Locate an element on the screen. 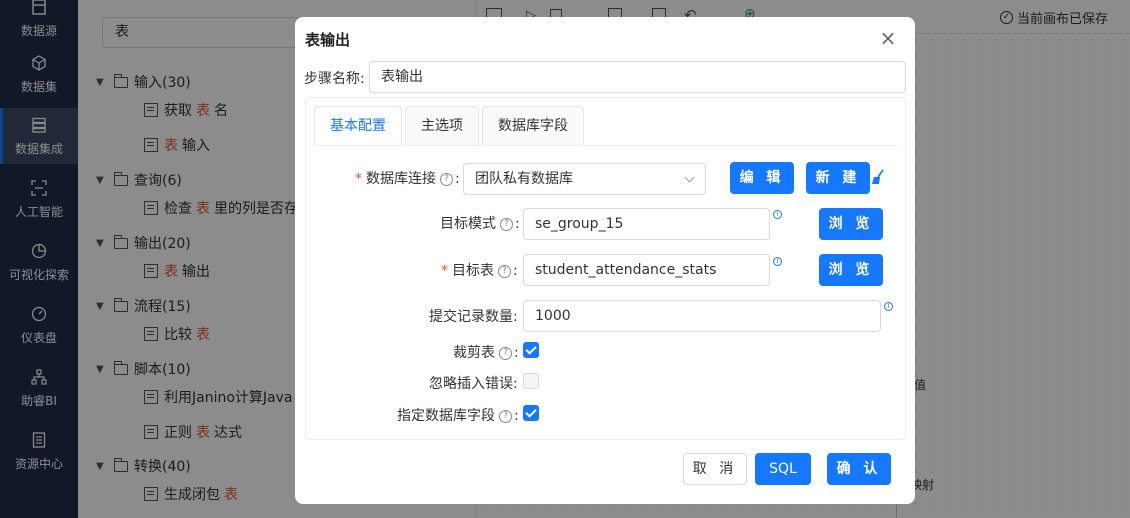  truncate-label: 裁剪表?: is located at coordinates (486, 353).